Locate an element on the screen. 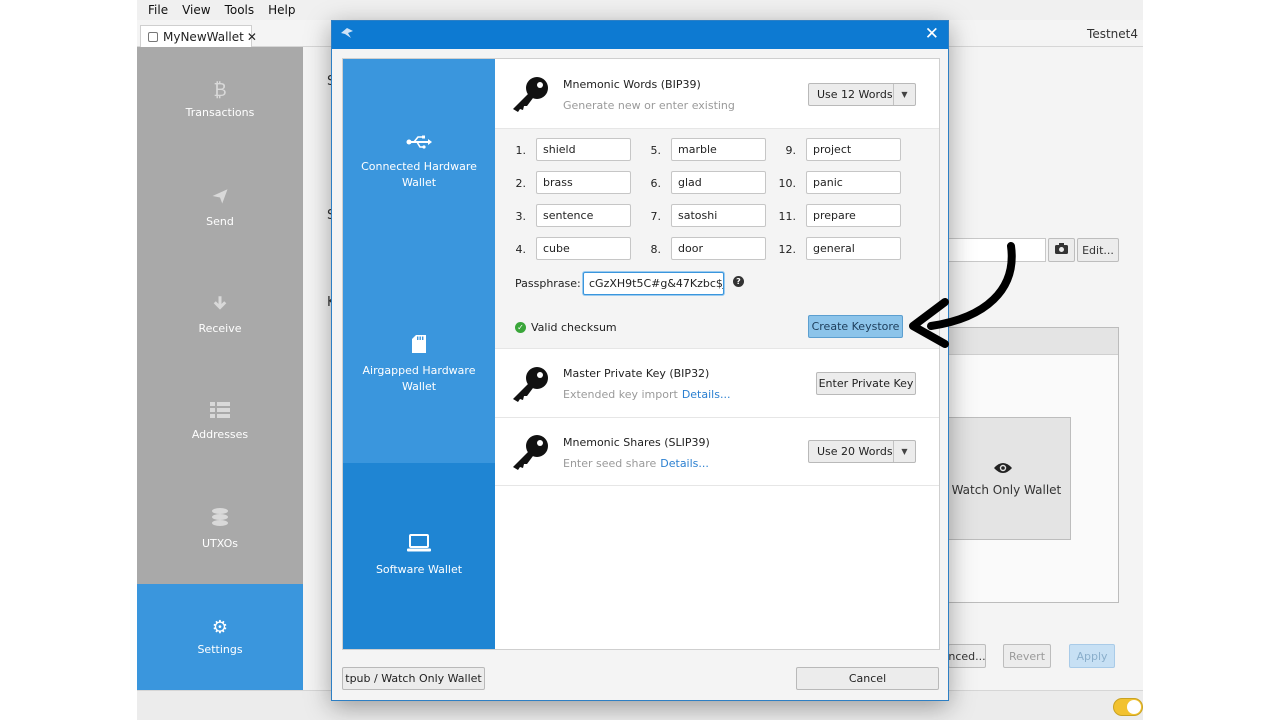 The image size is (1280, 720). word-number: 2. is located at coordinates (521, 183).